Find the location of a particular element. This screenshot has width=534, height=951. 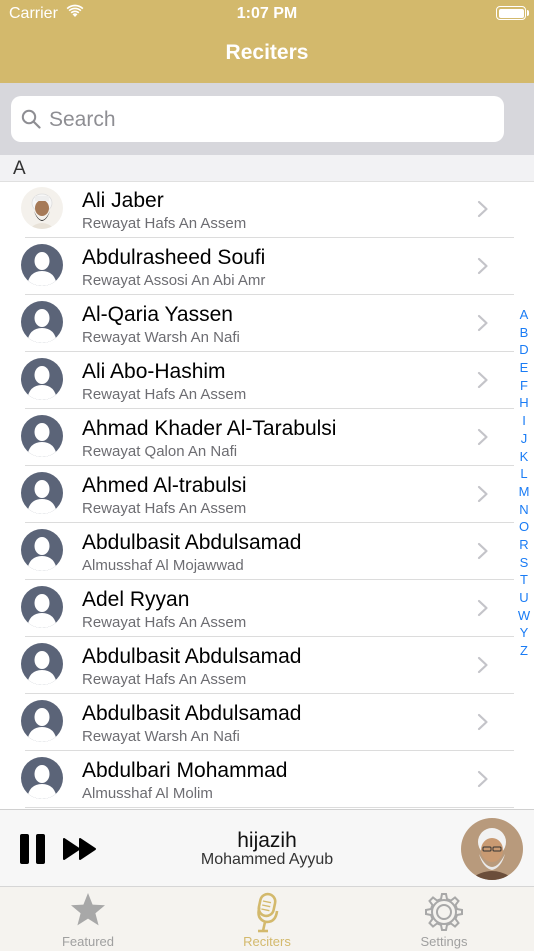

index-letter: Z is located at coordinates (524, 651).